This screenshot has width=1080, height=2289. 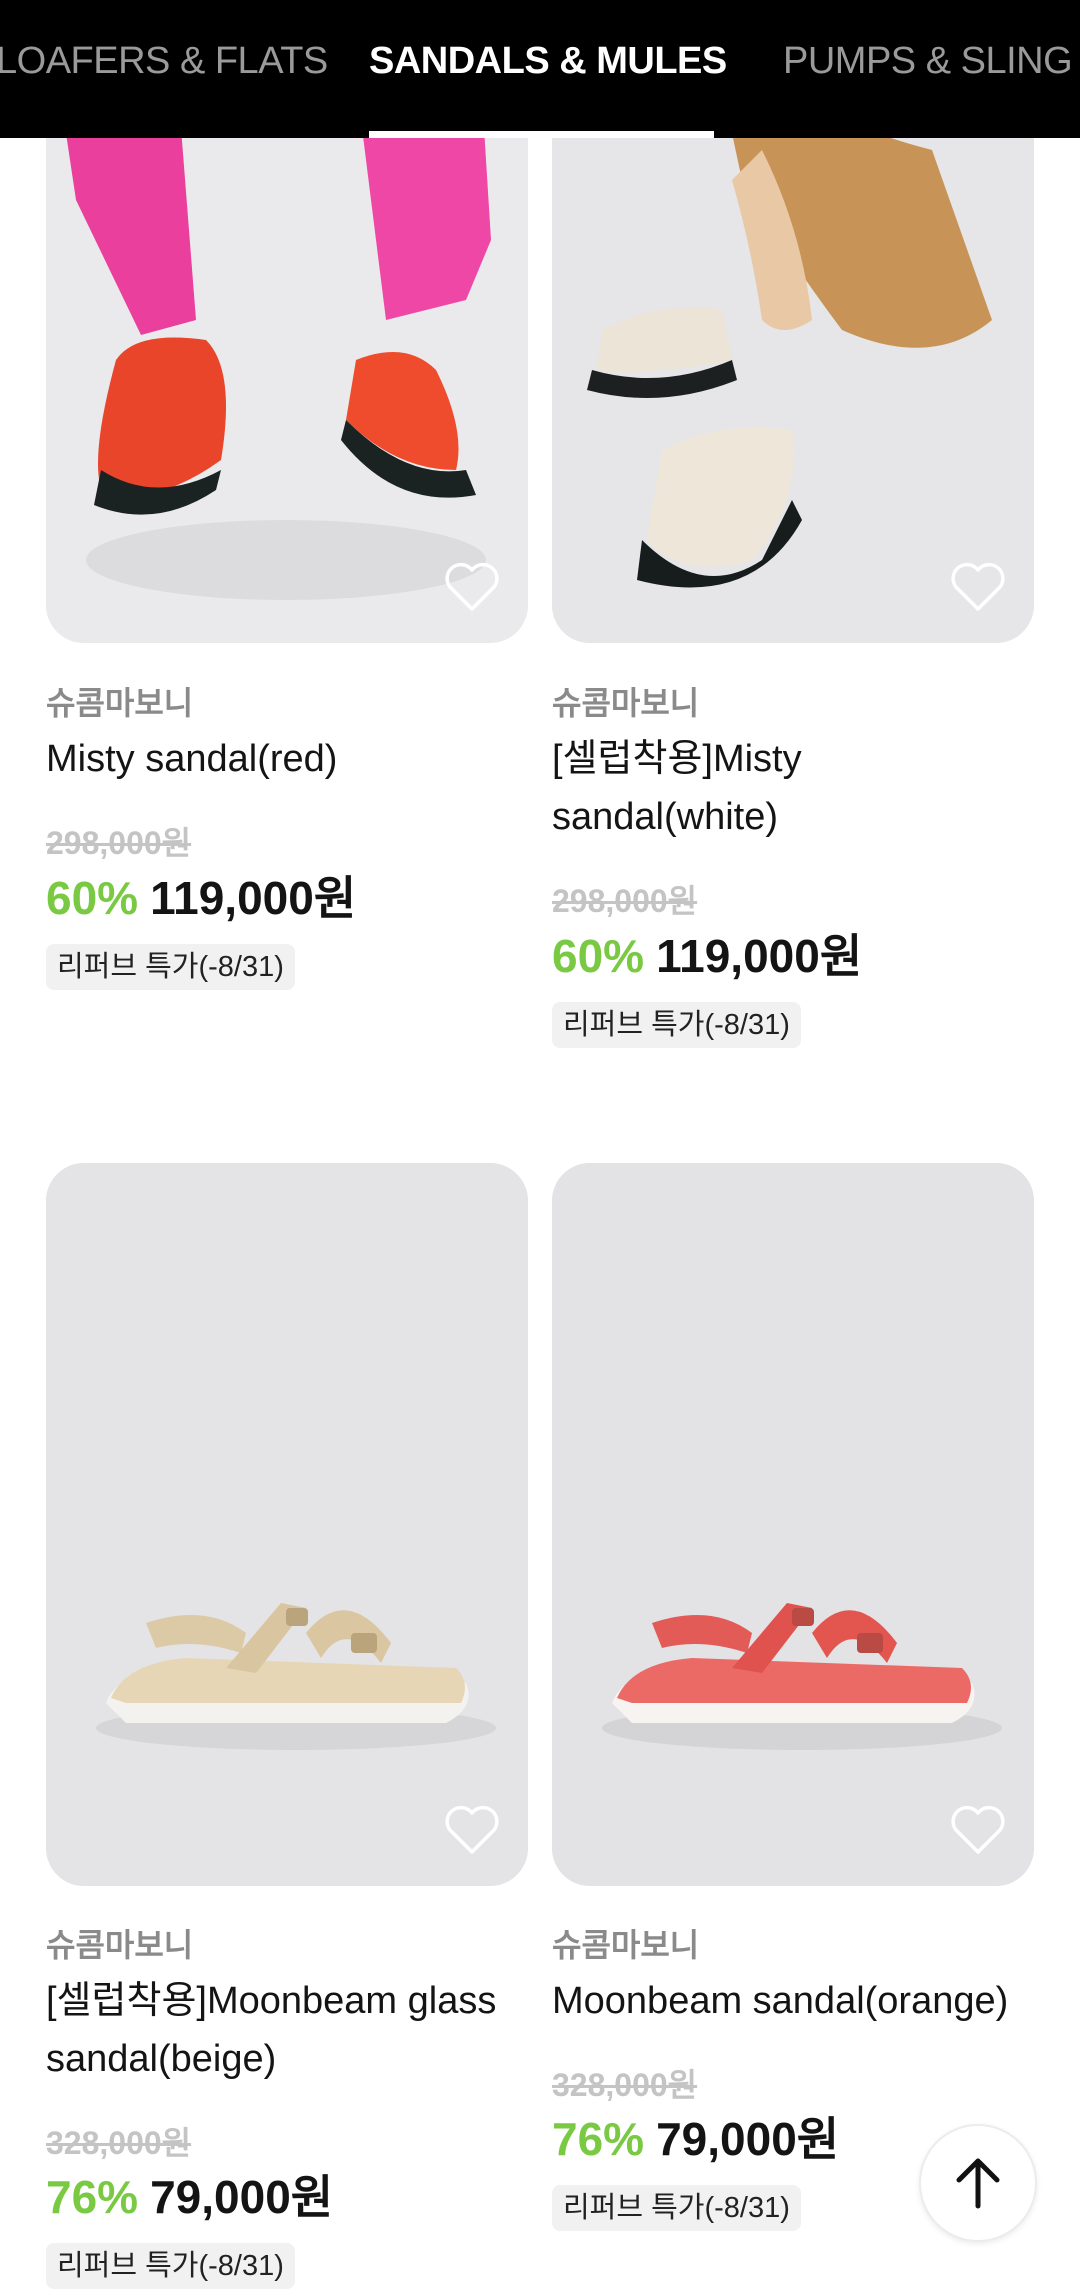 What do you see at coordinates (793, 788) in the screenshot?
I see `product-name: [셀럽착용]Misty sandal(white)` at bounding box center [793, 788].